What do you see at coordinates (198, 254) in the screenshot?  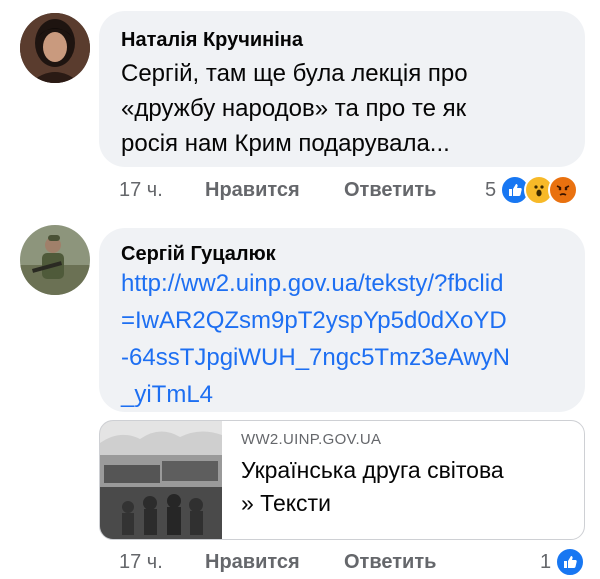 I see `comment-author: Сергій Гуцалюк` at bounding box center [198, 254].